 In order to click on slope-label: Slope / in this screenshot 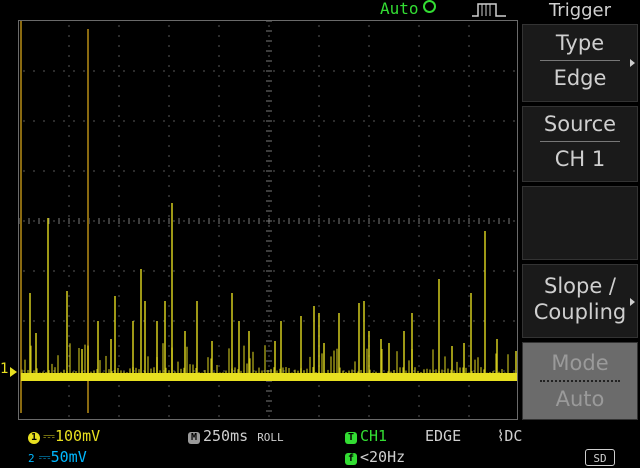, I will do `click(579, 286)`.